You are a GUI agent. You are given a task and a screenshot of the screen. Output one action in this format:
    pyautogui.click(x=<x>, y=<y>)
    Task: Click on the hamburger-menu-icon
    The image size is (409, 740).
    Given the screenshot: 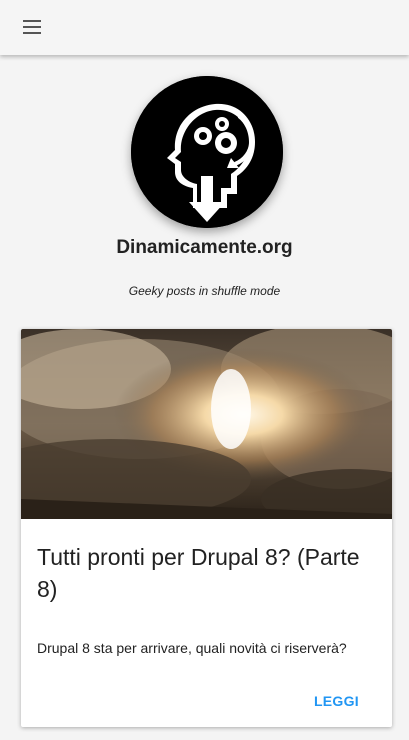 What is the action you would take?
    pyautogui.click(x=32, y=27)
    